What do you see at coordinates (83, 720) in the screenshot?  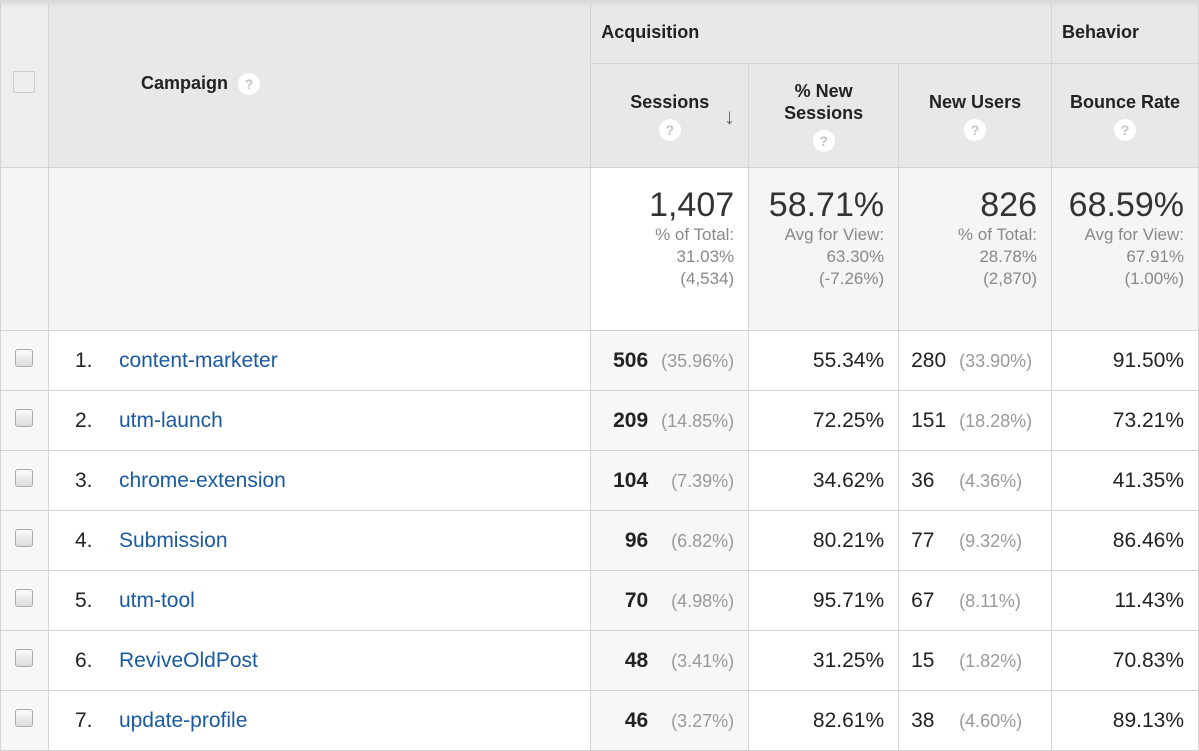 I see `row-number: 7.` at bounding box center [83, 720].